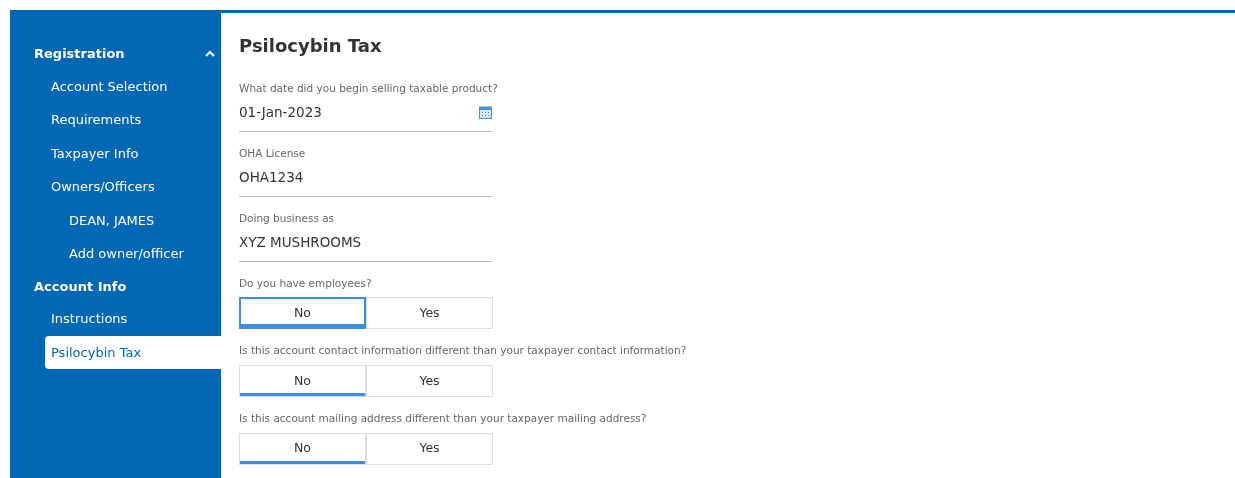 Image resolution: width=1235 pixels, height=478 pixels. Describe the element at coordinates (210, 54) in the screenshot. I see `caret-up-icon` at that location.